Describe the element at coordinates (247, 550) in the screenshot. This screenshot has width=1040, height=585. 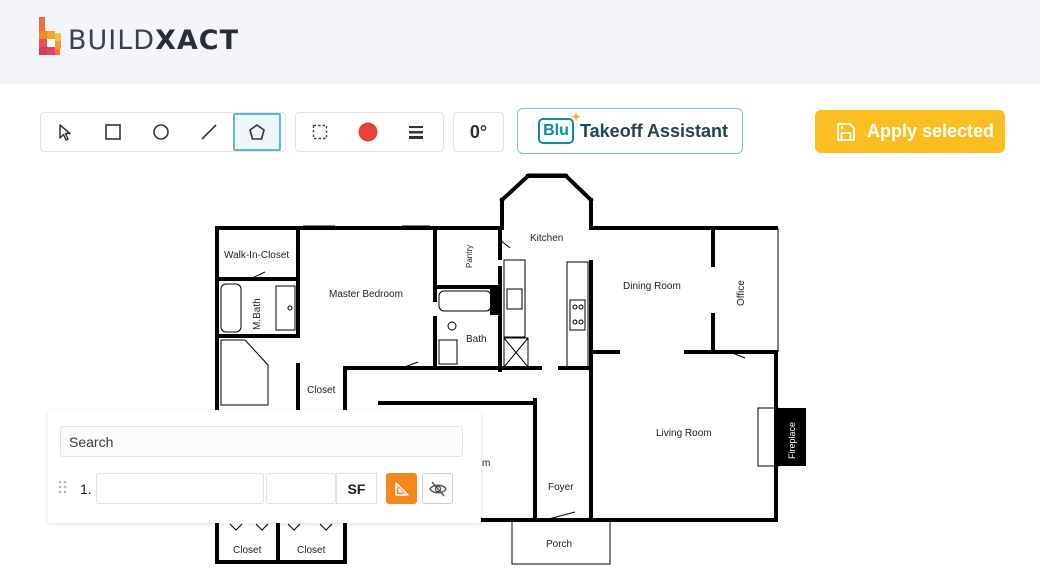
I see `room-label-closet-2: Closet` at that location.